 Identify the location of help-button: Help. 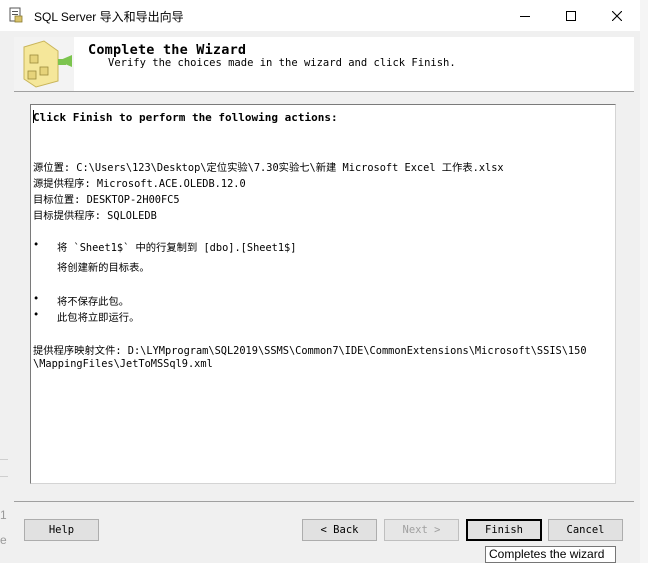
(61, 530).